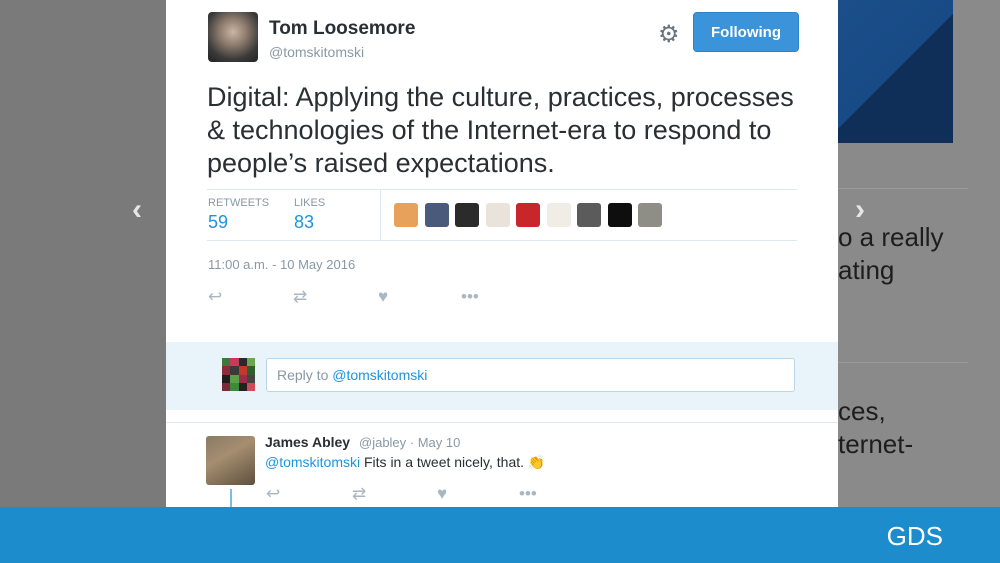  I want to click on stats-divider-top, so click(502, 189).